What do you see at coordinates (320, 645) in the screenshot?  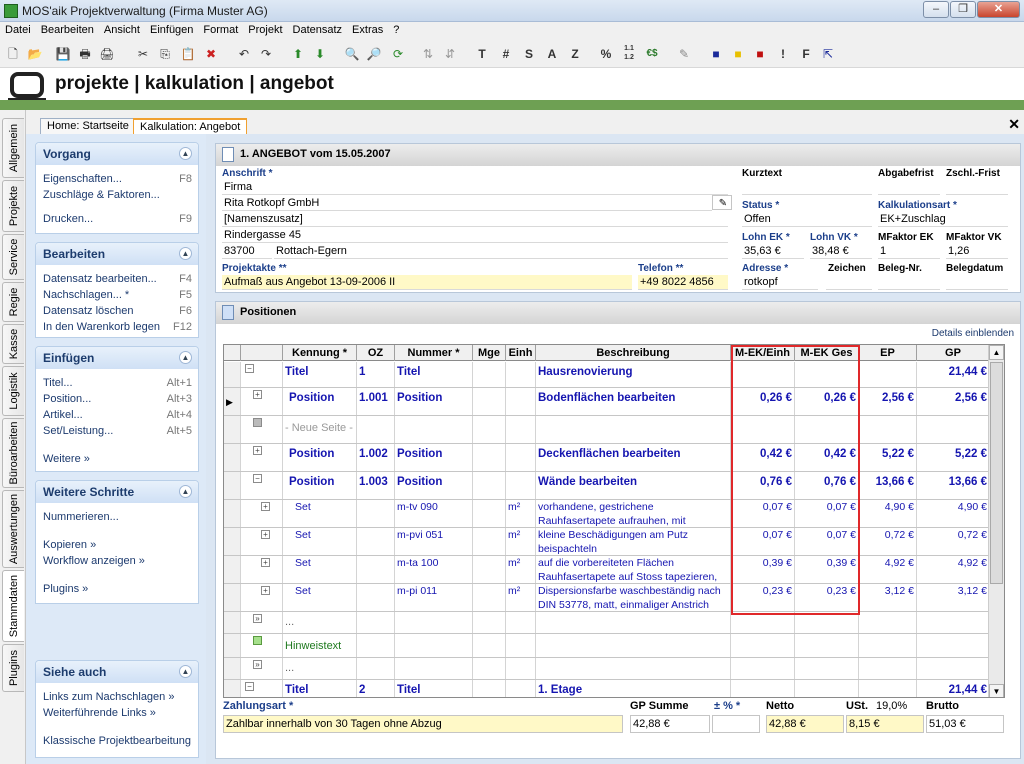 I see `cell-kennung: Hinweistext` at bounding box center [320, 645].